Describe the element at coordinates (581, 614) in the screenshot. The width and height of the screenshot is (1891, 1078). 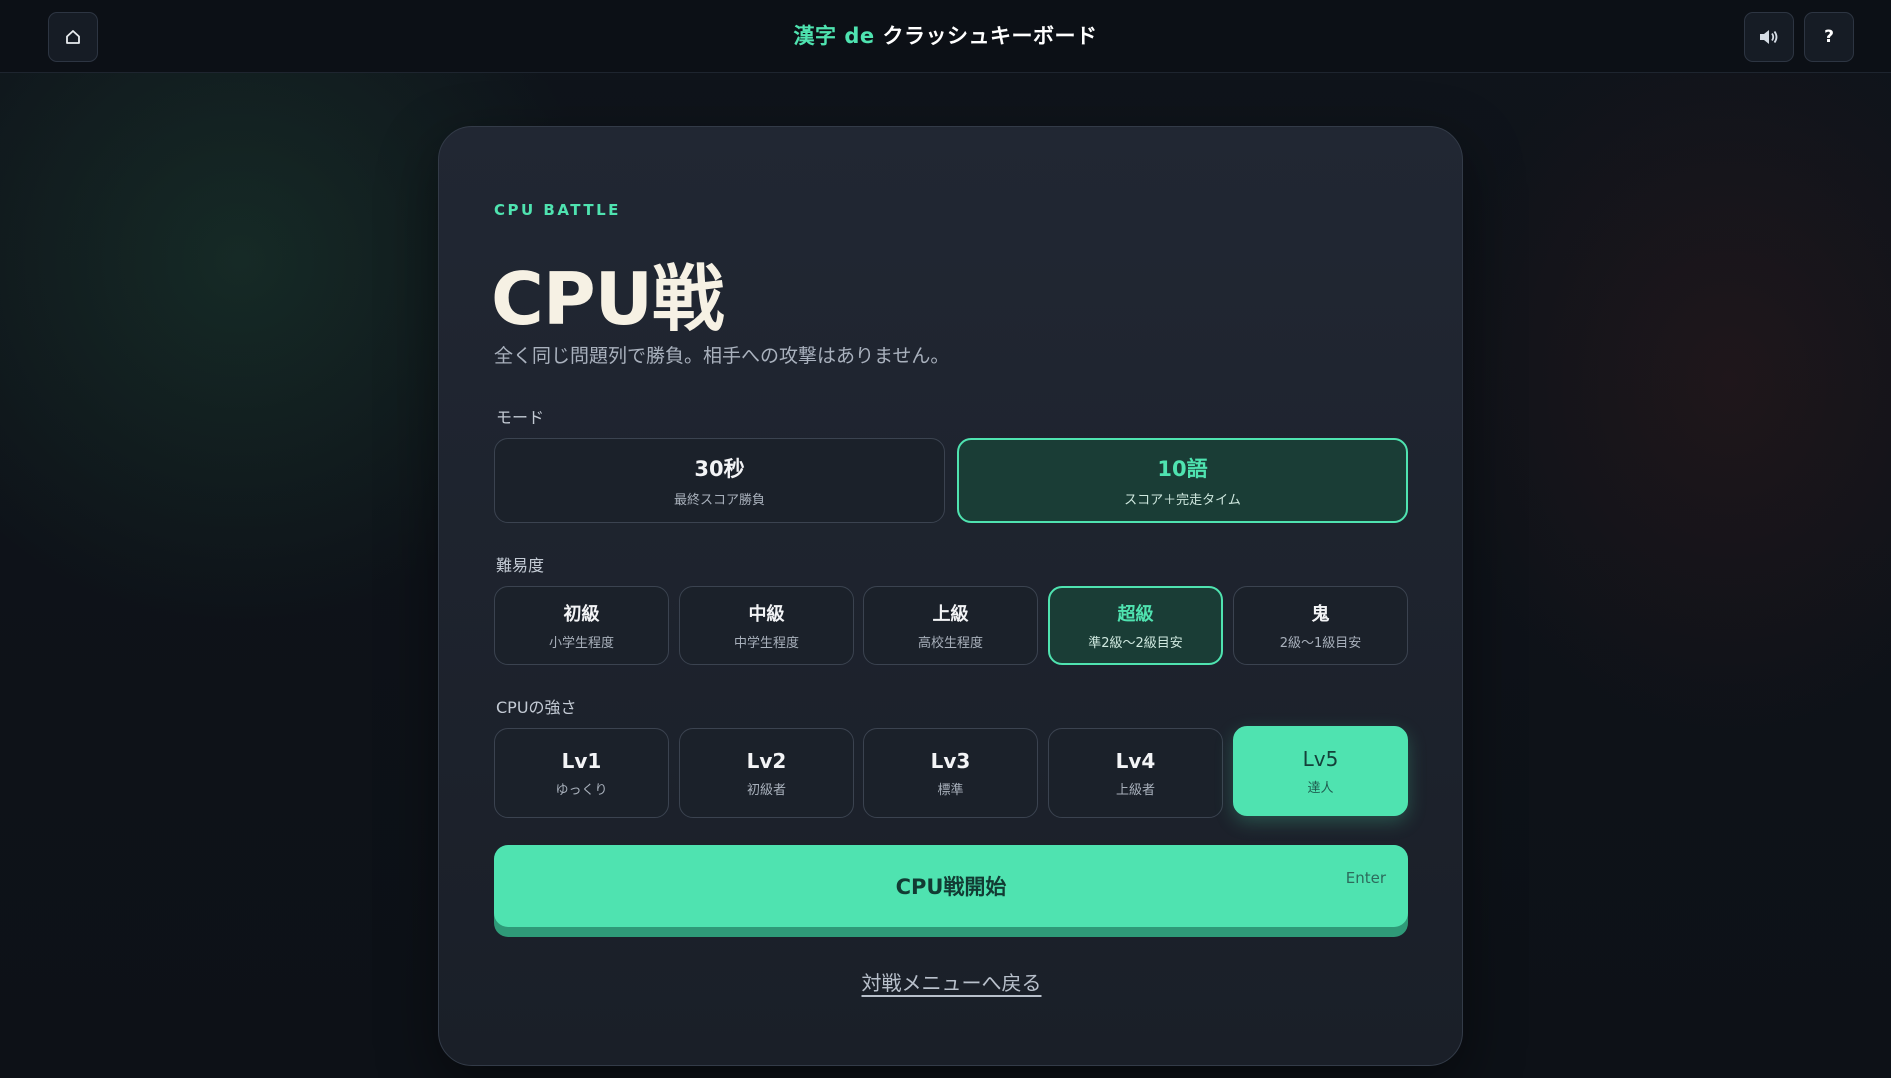
I see `difficulty-option-title: 初級` at that location.